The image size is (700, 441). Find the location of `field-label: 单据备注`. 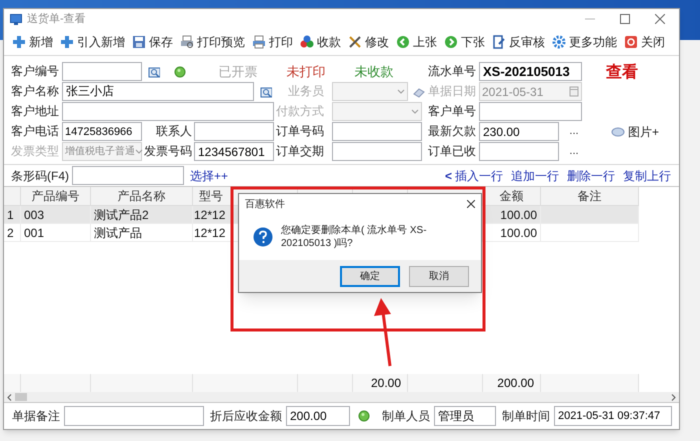

field-label: 单据备注 is located at coordinates (36, 416).